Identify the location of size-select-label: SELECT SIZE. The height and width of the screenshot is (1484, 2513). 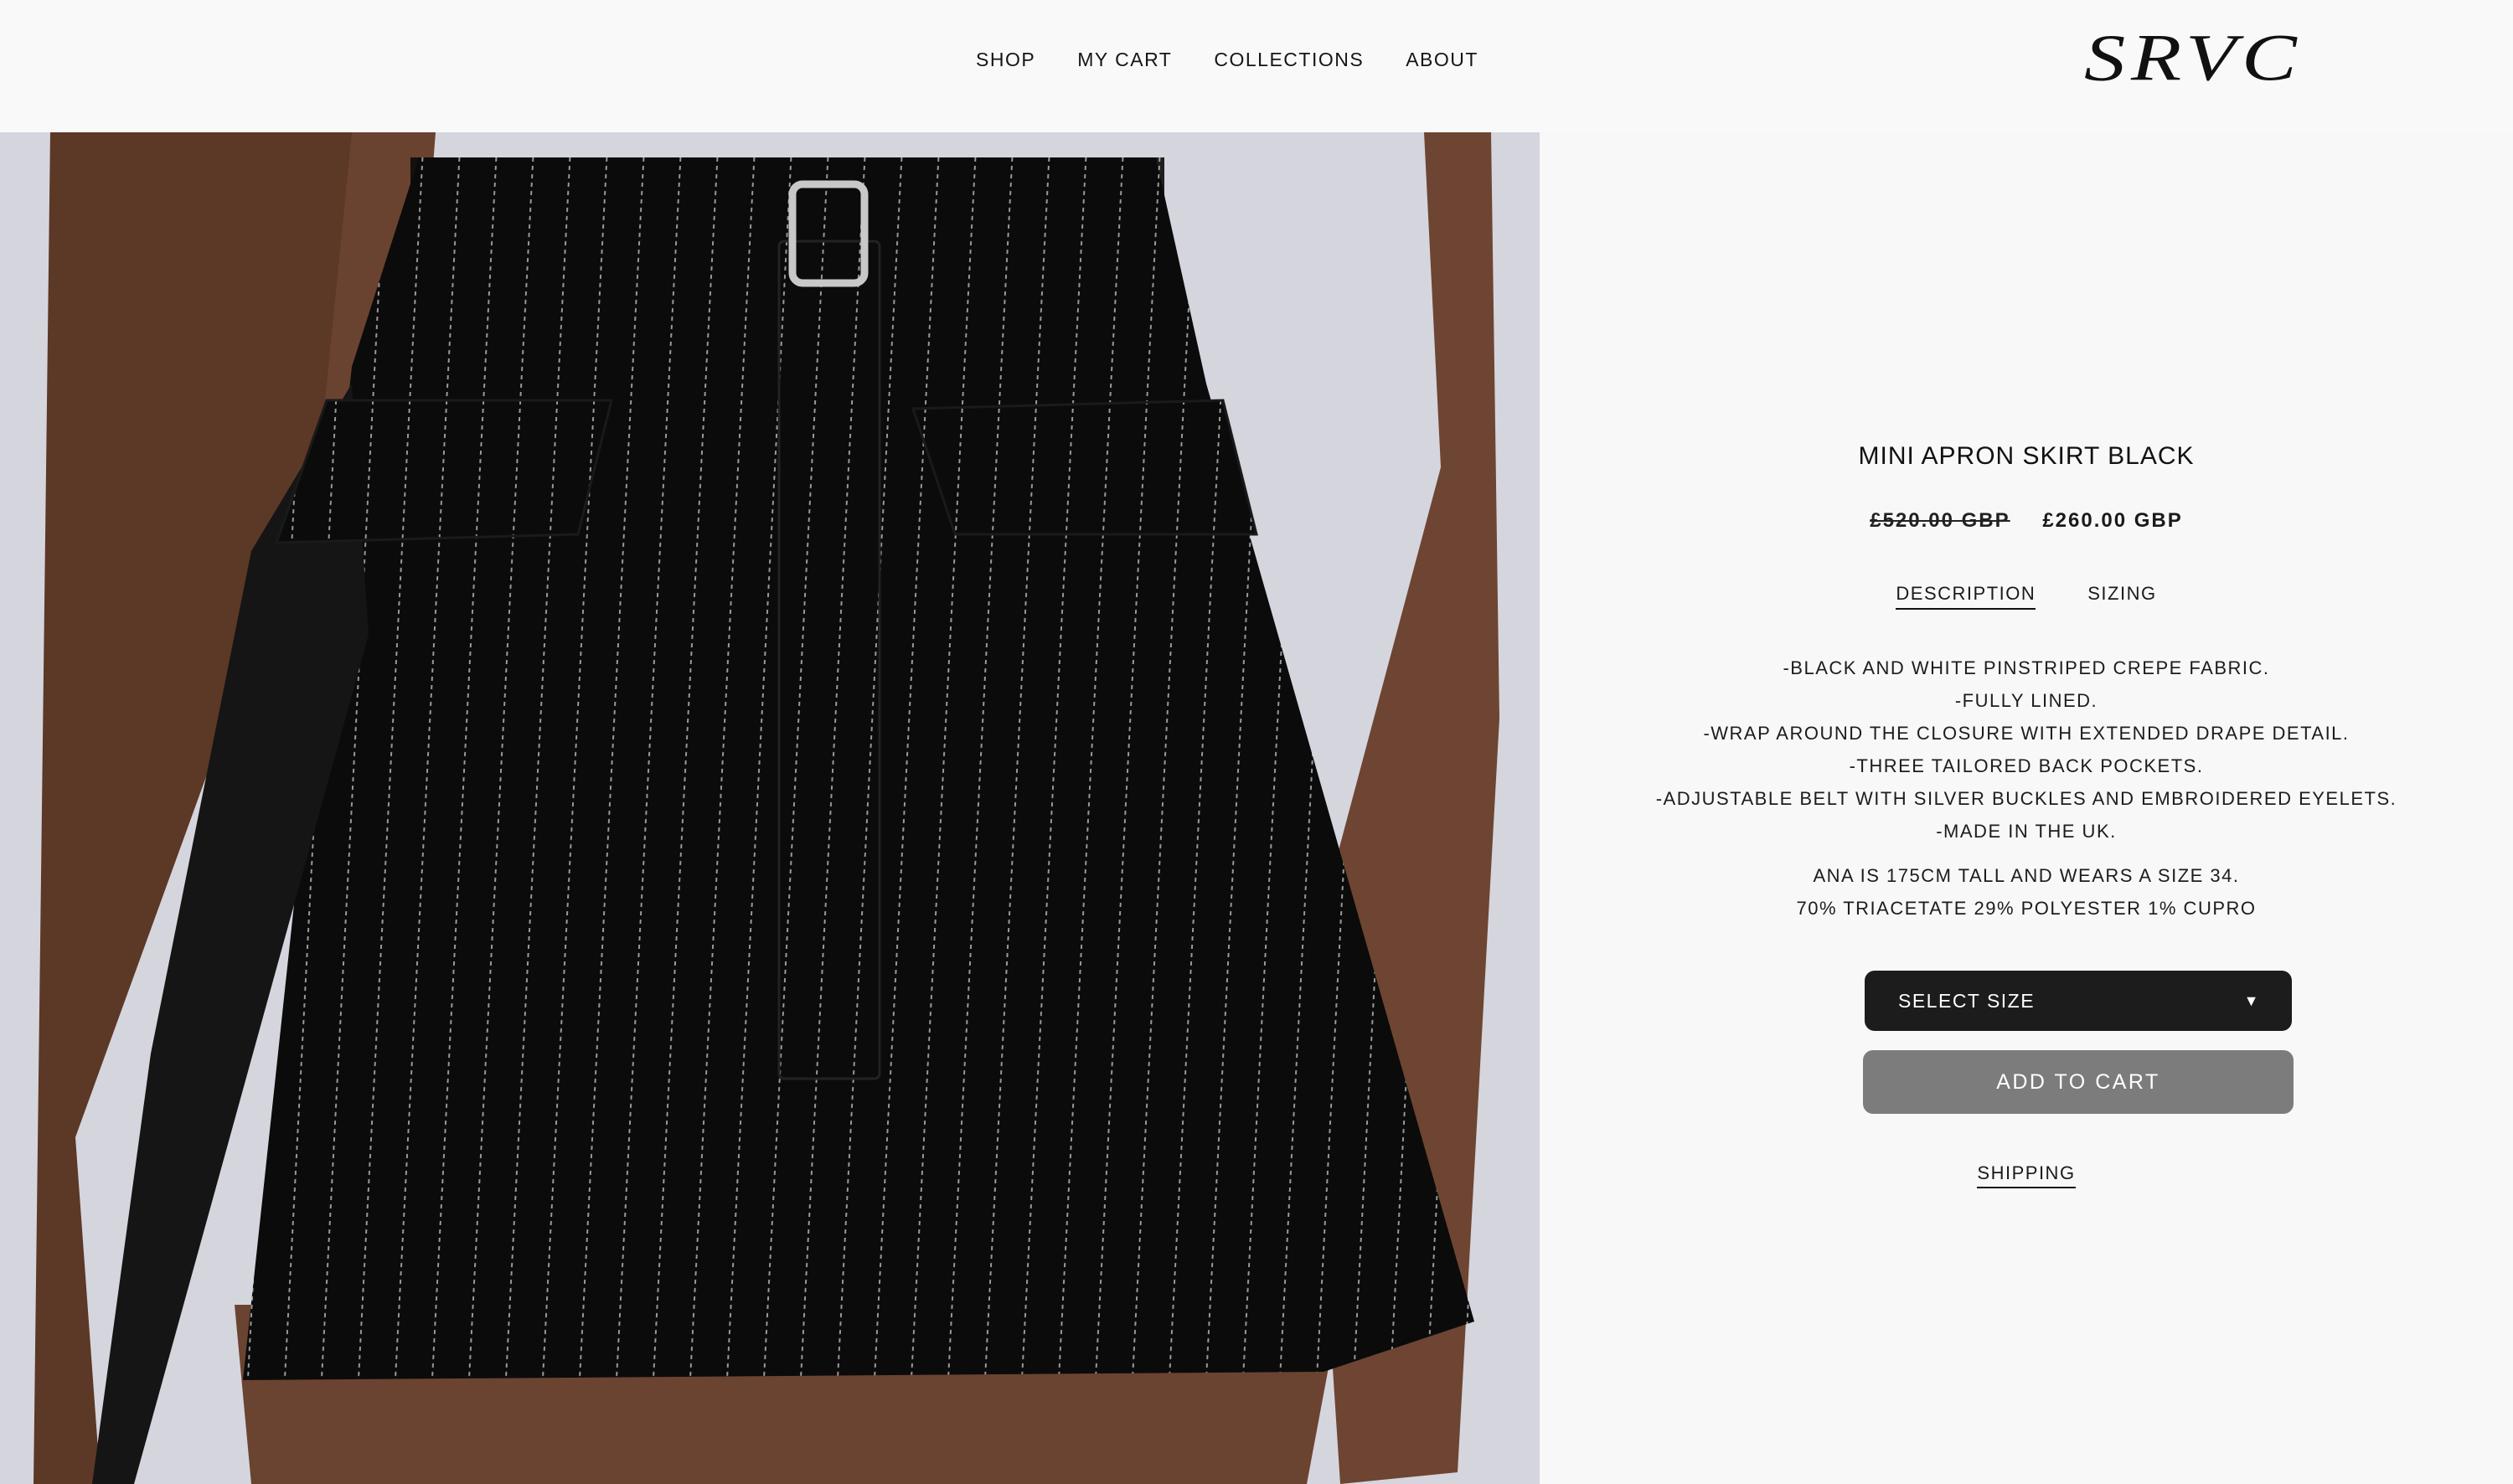
(1967, 1000).